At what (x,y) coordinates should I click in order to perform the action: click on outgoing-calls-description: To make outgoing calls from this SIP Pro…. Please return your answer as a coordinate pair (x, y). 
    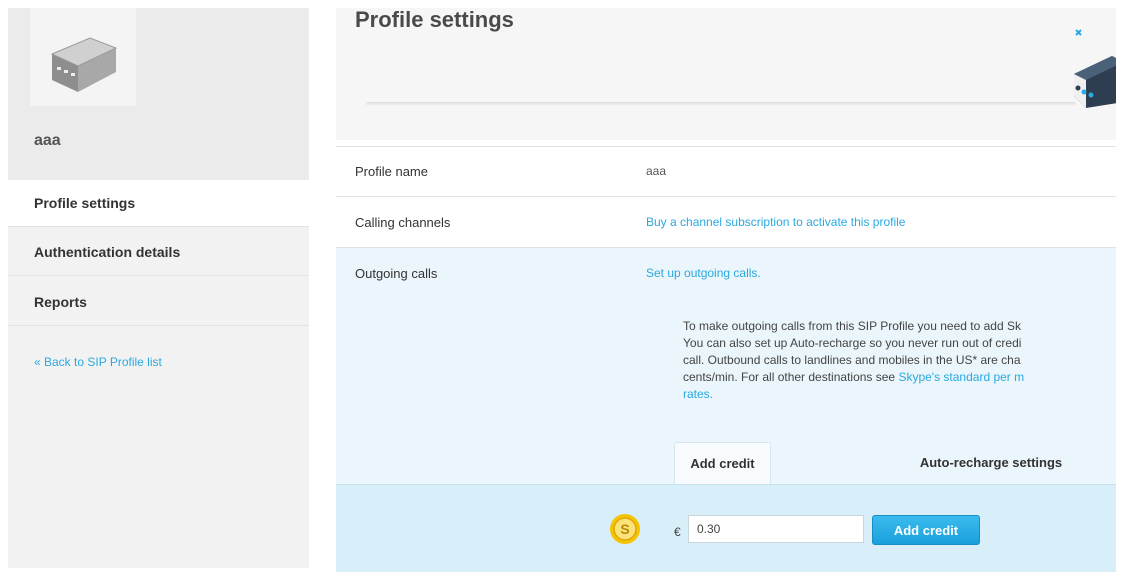
    Looking at the image, I should click on (899, 360).